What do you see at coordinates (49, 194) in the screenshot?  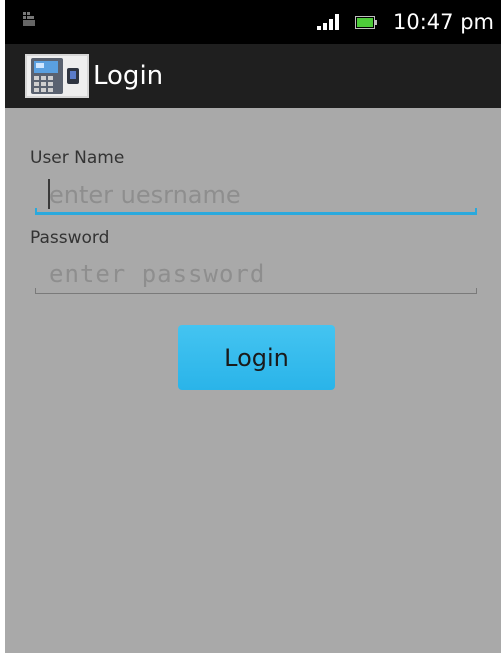 I see `text-caret` at bounding box center [49, 194].